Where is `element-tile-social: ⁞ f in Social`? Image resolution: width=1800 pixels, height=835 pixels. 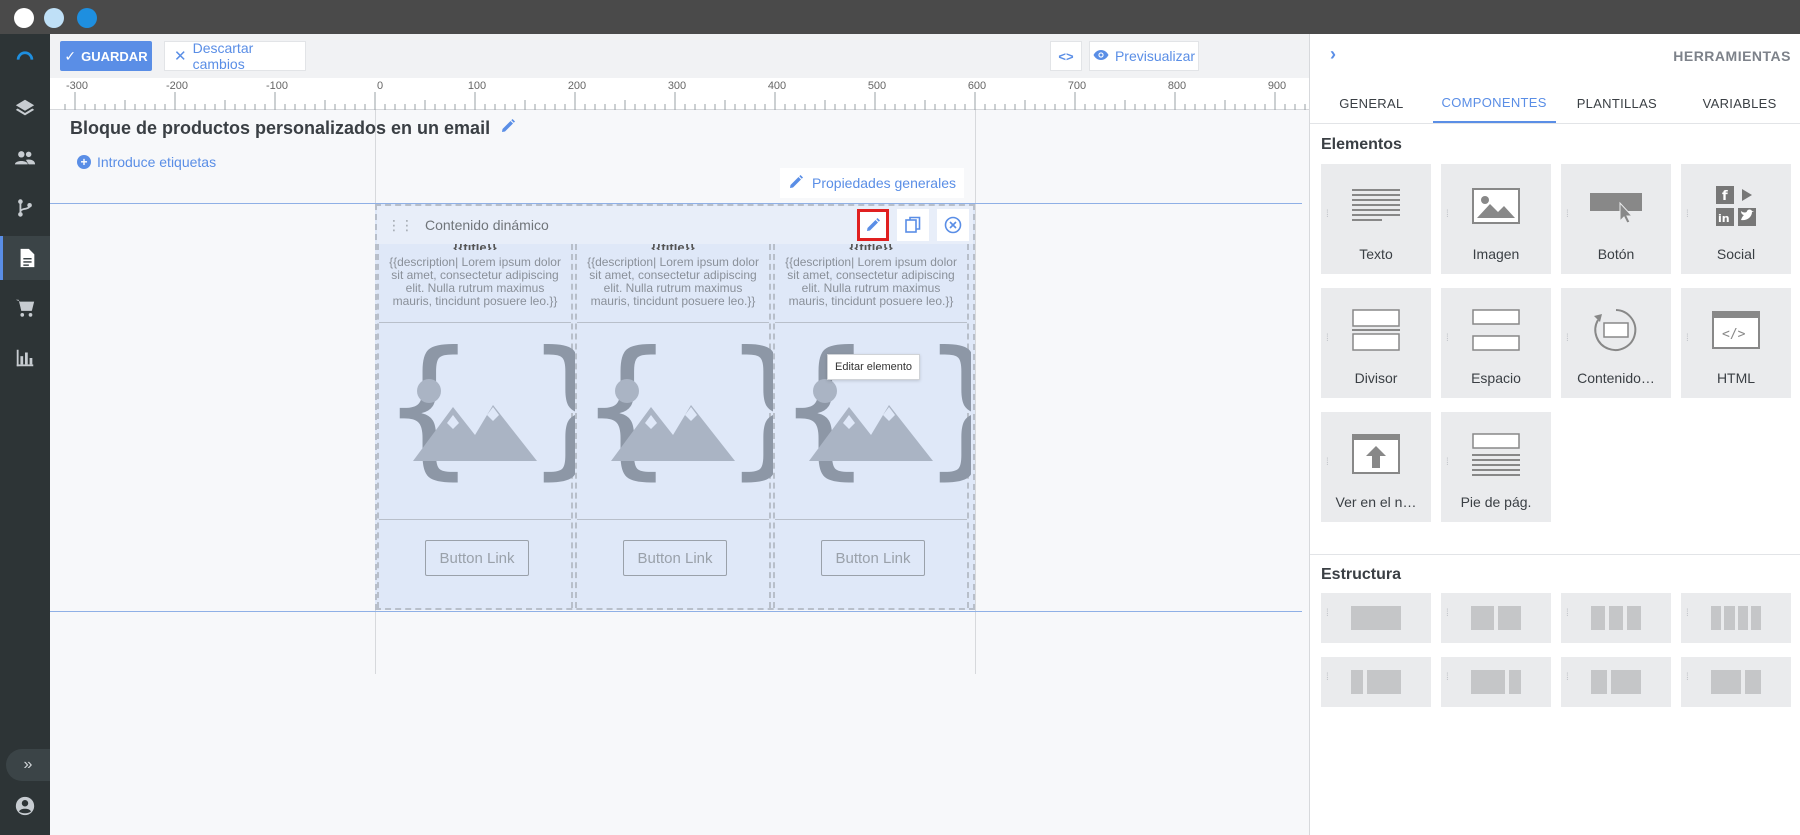 element-tile-social: ⁞ f in Social is located at coordinates (1736, 219).